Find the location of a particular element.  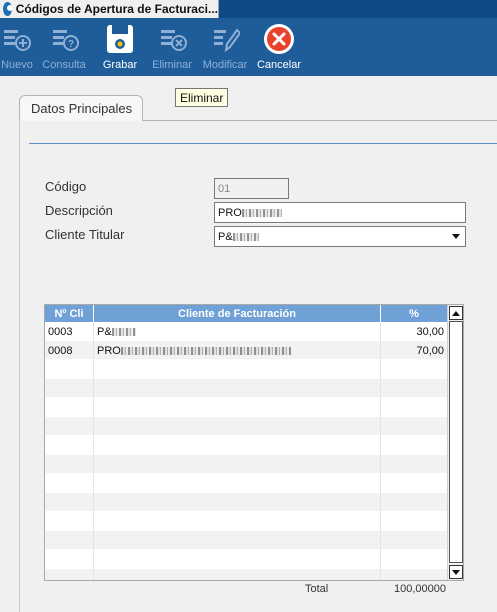

cancel-x-icon is located at coordinates (279, 39).